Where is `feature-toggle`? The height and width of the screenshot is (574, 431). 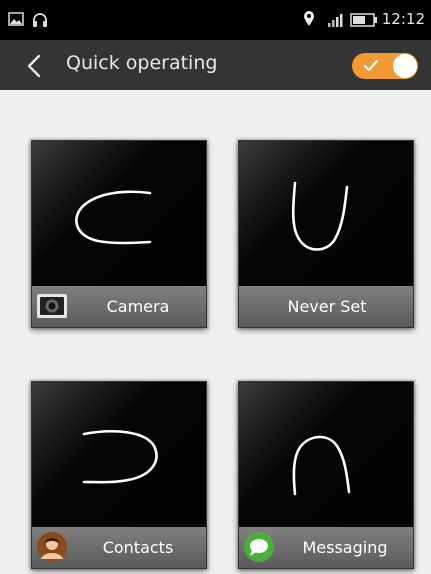
feature-toggle is located at coordinates (385, 66).